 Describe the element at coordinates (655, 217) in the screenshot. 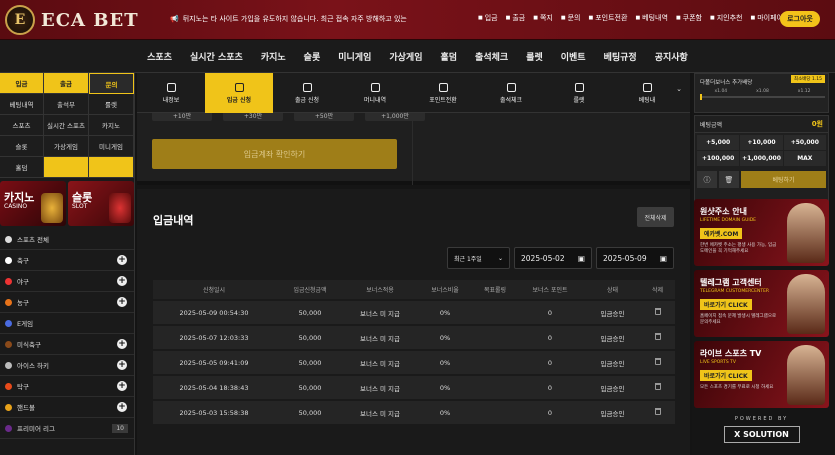

I see `delete-all-button: 전체삭제` at that location.